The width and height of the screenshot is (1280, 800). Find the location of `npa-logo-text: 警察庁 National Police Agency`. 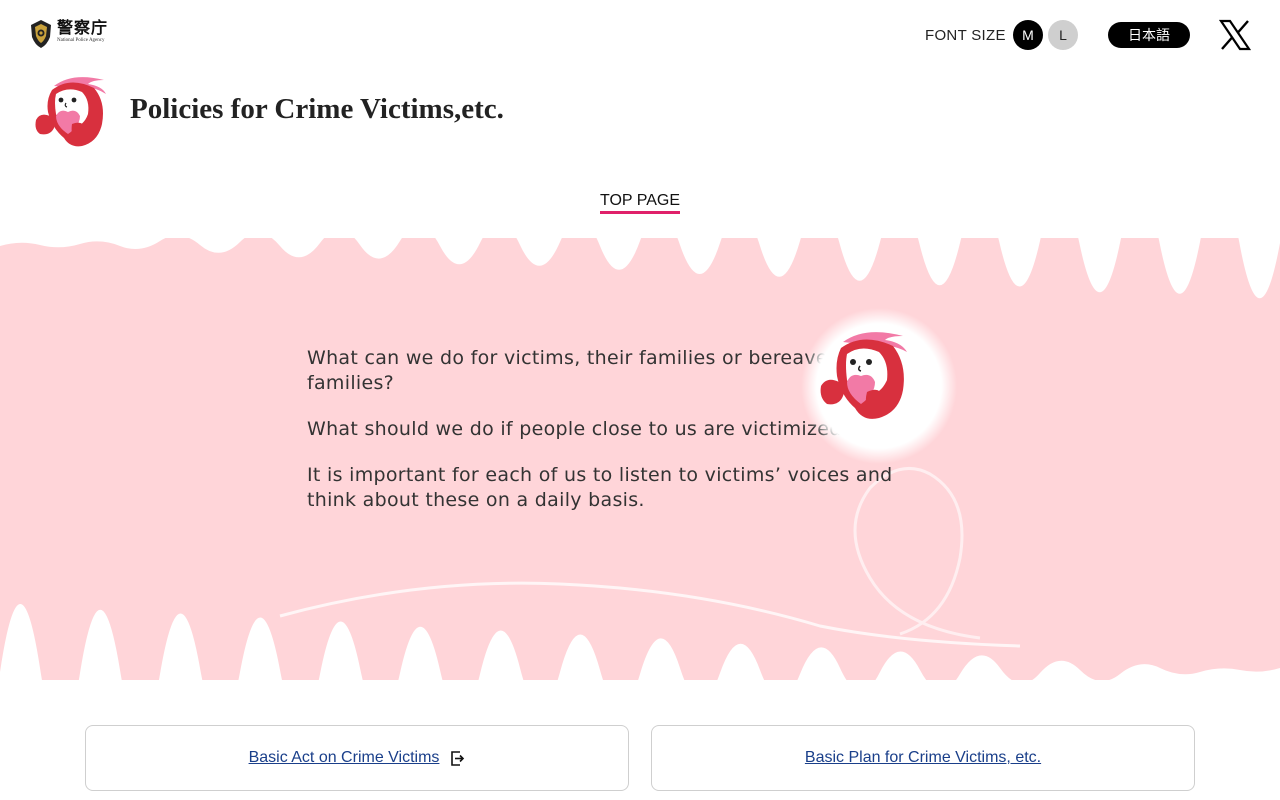

npa-logo-text: 警察庁 National Police Agency is located at coordinates (82, 32).